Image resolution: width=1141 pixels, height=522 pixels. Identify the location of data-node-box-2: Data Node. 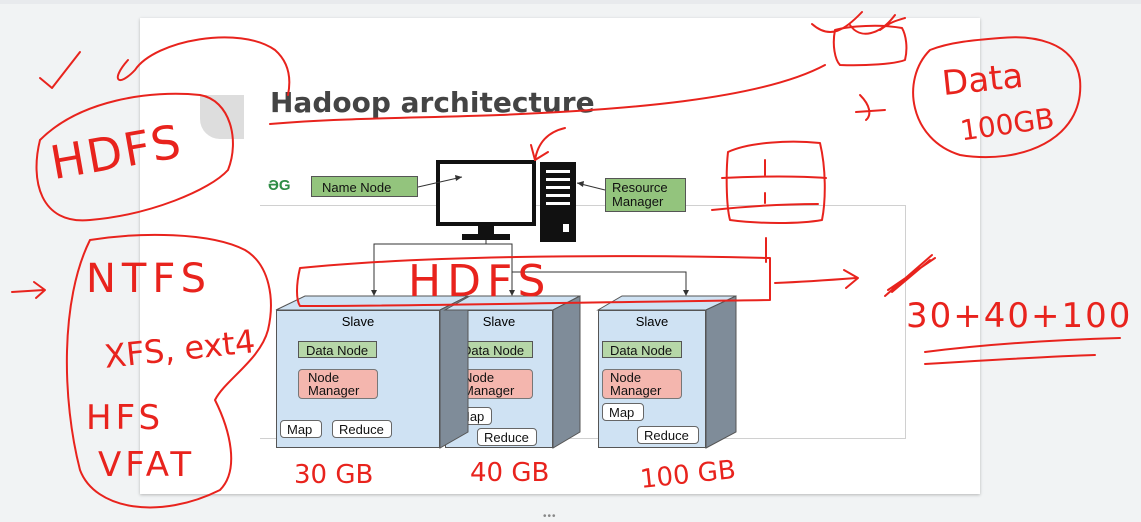
(493, 349).